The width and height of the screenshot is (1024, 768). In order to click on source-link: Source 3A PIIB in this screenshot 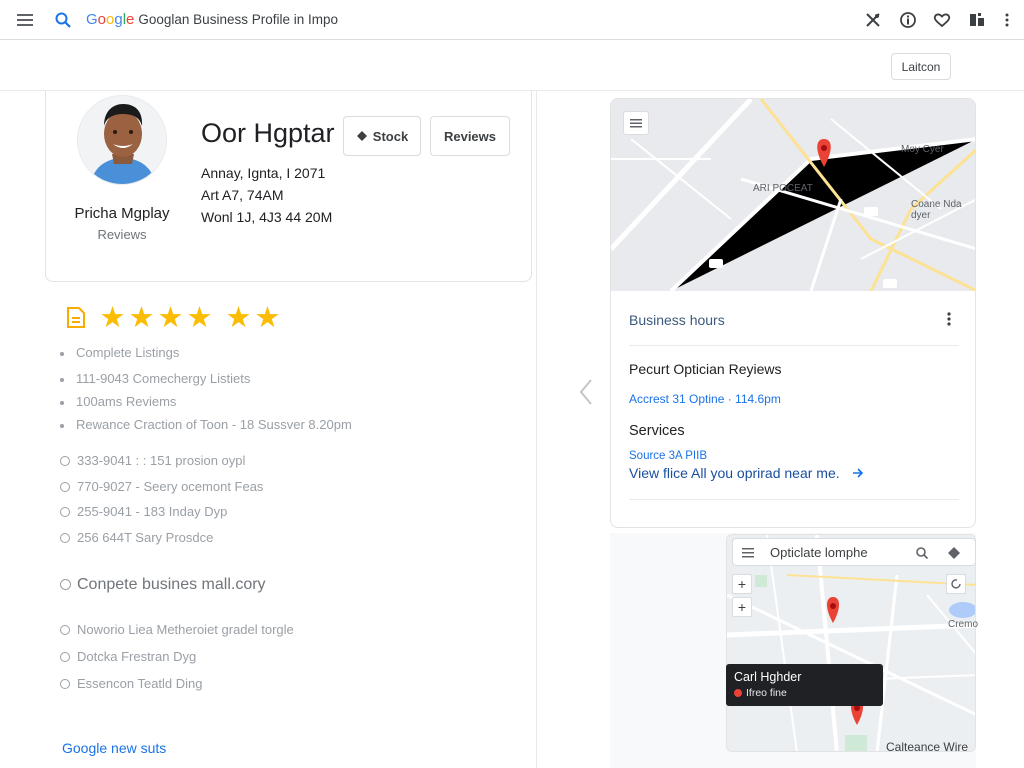, I will do `click(668, 456)`.